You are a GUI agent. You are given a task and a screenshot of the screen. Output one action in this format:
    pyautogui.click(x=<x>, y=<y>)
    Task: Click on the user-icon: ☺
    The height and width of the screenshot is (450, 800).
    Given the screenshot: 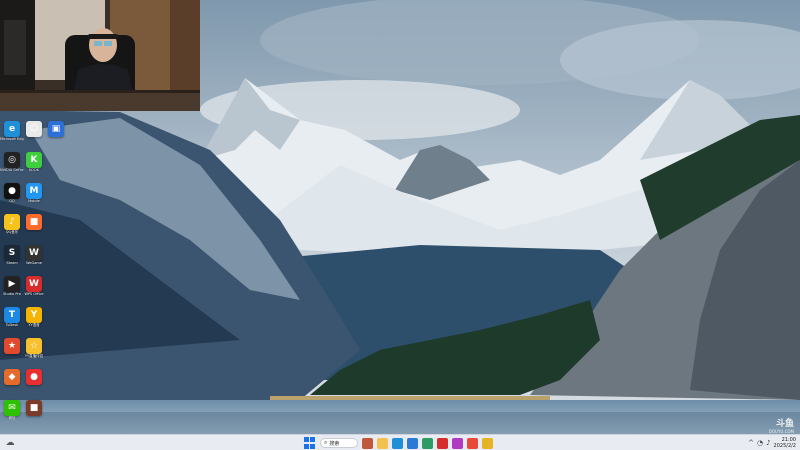 What is the action you would take?
    pyautogui.click(x=34, y=129)
    